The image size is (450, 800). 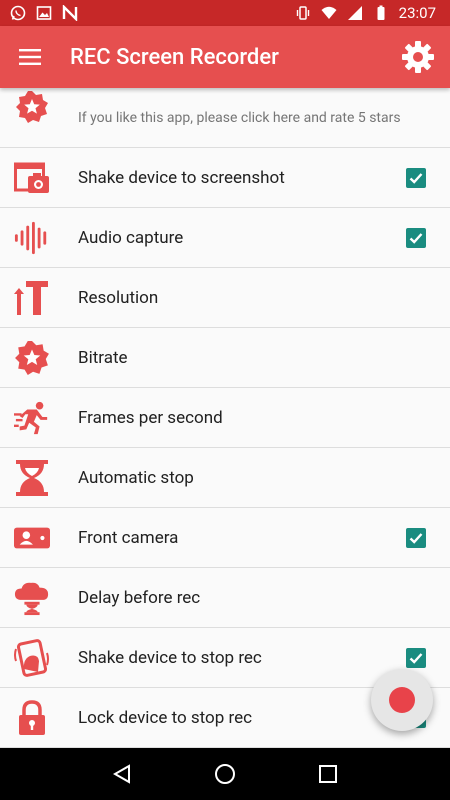 I want to click on record-dot-icon, so click(x=402, y=700).